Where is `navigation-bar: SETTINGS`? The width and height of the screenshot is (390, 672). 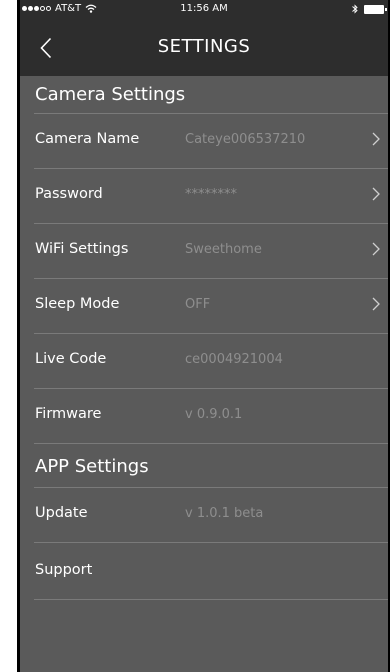
navigation-bar: SETTINGS is located at coordinates (204, 48).